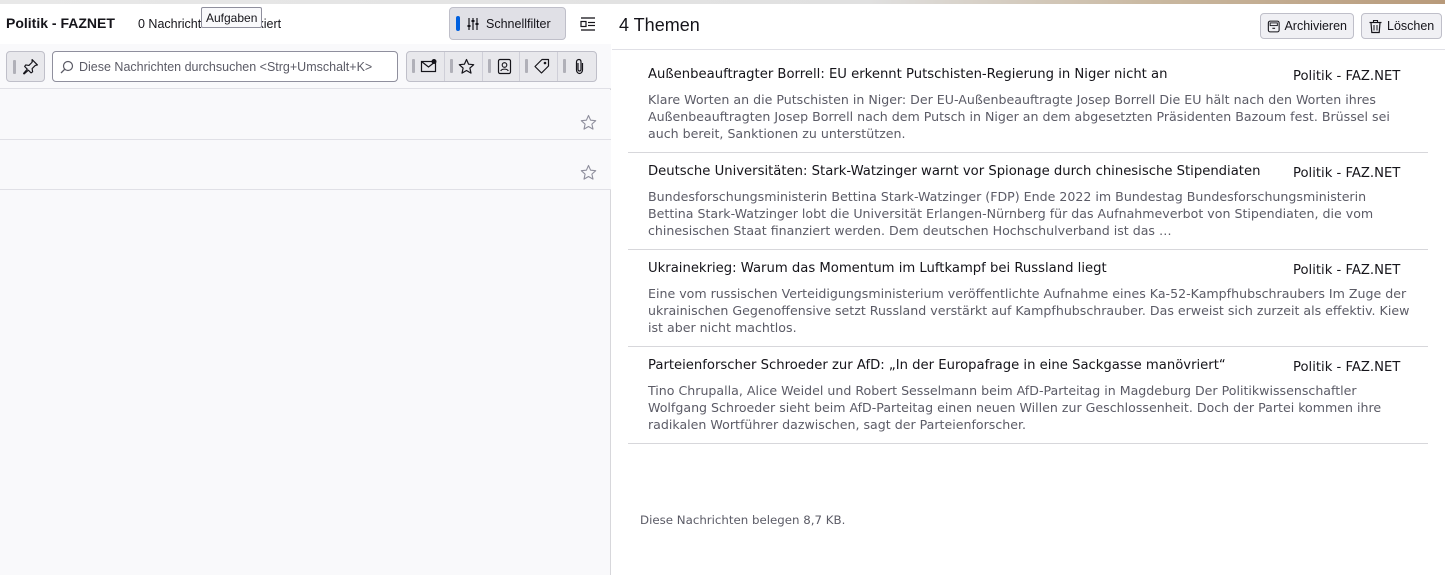 This screenshot has height=575, width=1445. I want to click on contact-icon, so click(504, 66).